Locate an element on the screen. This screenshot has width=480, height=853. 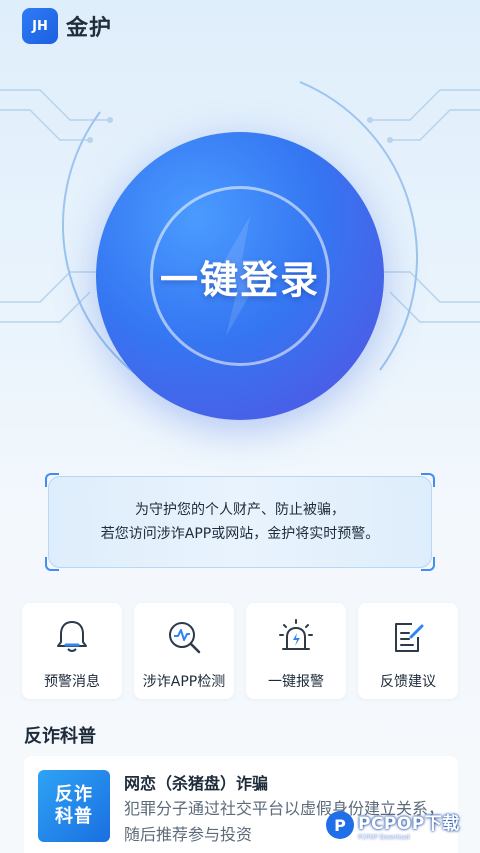
app-header: JH 金护 is located at coordinates (240, 26).